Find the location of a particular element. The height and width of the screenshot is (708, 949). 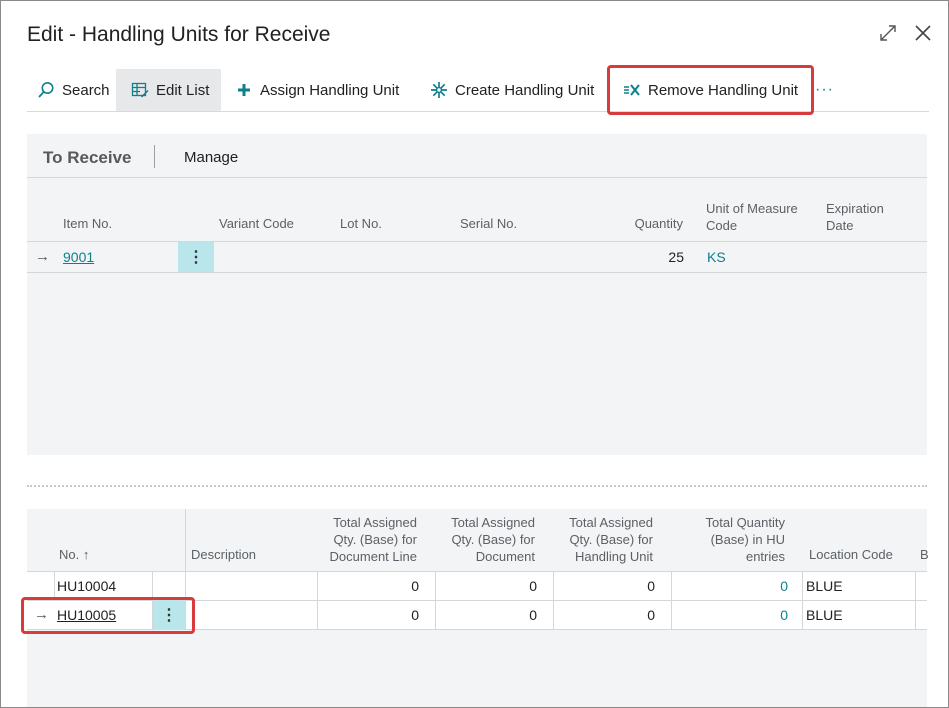

edit-list-label: Edit List is located at coordinates (183, 90).